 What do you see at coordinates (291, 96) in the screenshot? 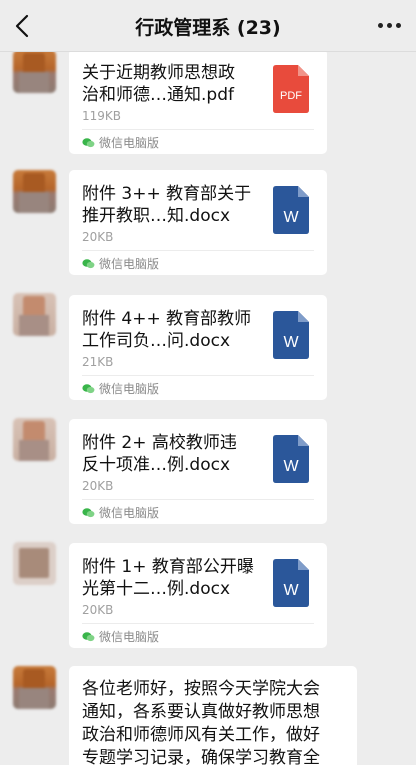
I see `svg-text: PDF` at bounding box center [291, 96].